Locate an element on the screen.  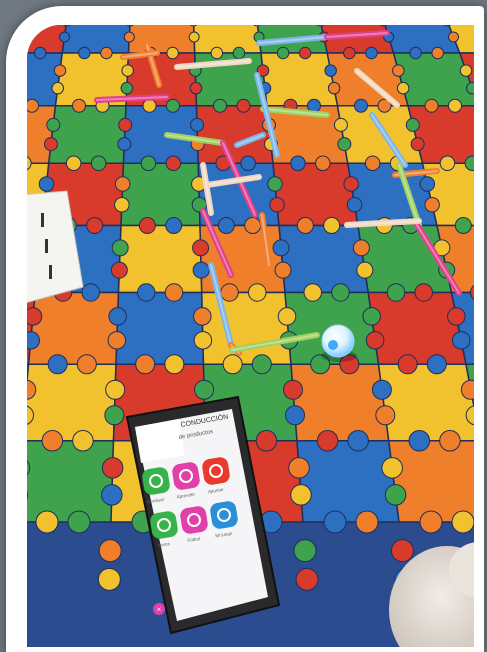
close-icon: × is located at coordinates (159, 609).